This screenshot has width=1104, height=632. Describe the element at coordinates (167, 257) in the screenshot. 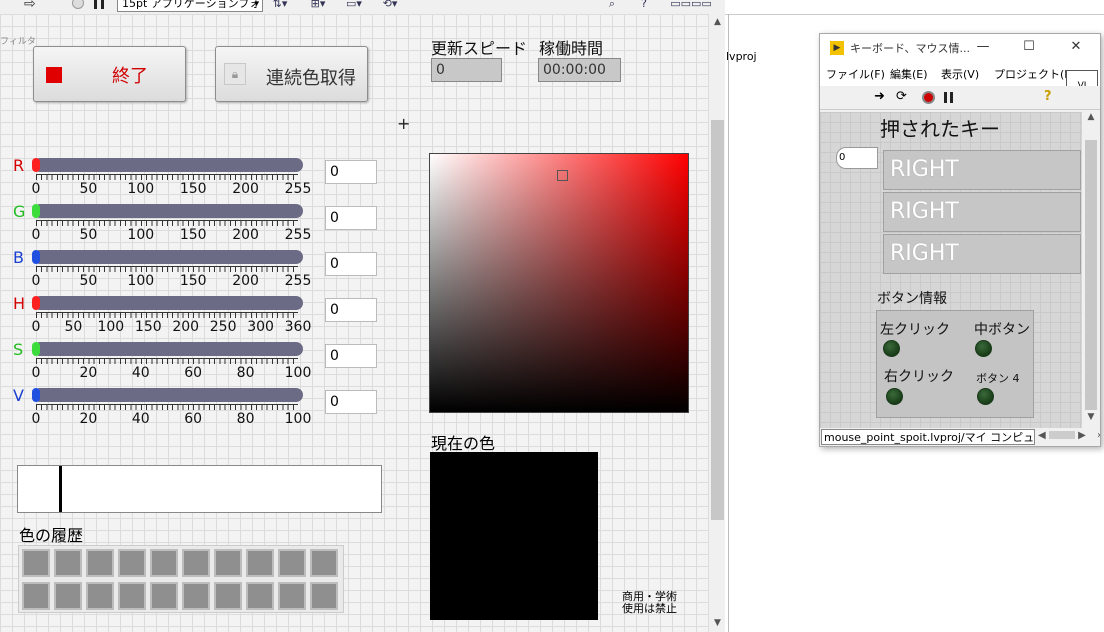

I see `slider-track-b` at that location.